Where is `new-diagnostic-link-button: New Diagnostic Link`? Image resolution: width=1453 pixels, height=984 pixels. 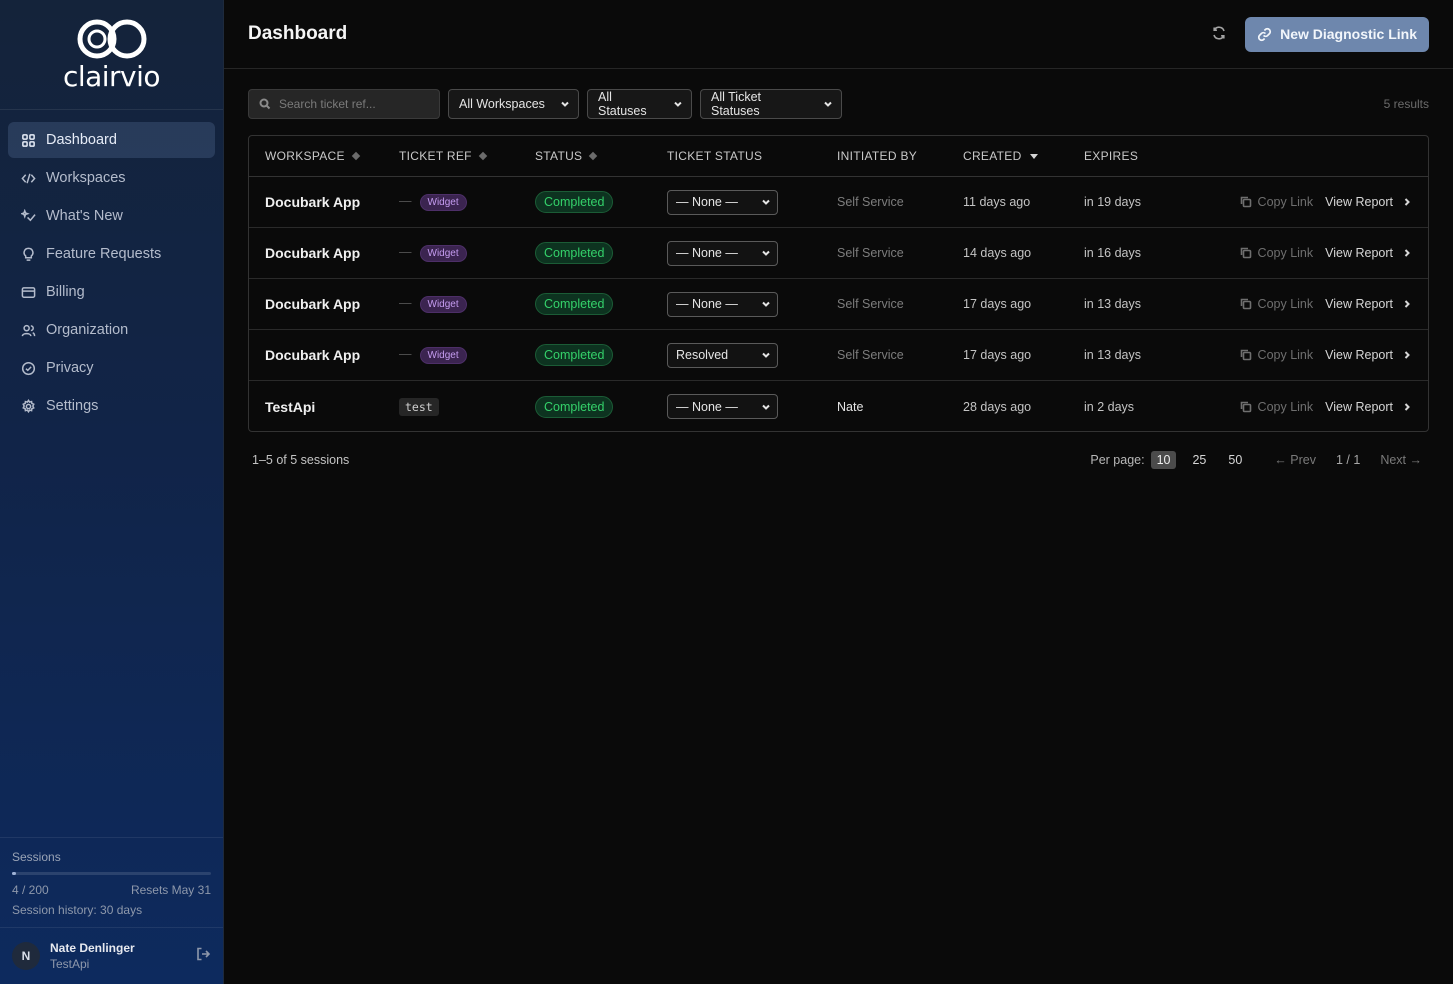
new-diagnostic-link-button: New Diagnostic Link is located at coordinates (1337, 34).